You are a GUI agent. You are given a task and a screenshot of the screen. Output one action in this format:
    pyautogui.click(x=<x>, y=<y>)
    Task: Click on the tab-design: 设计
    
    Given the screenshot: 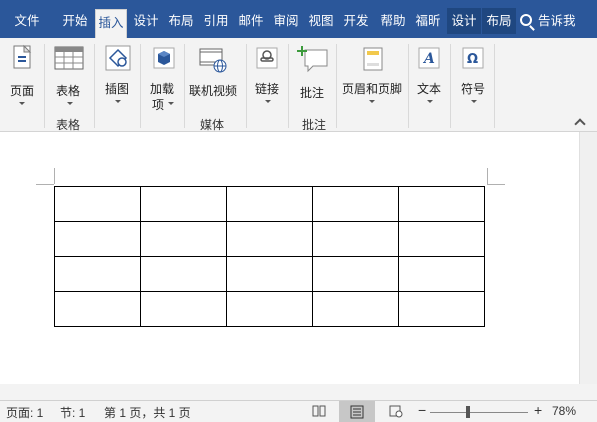 What is the action you would take?
    pyautogui.click(x=146, y=21)
    